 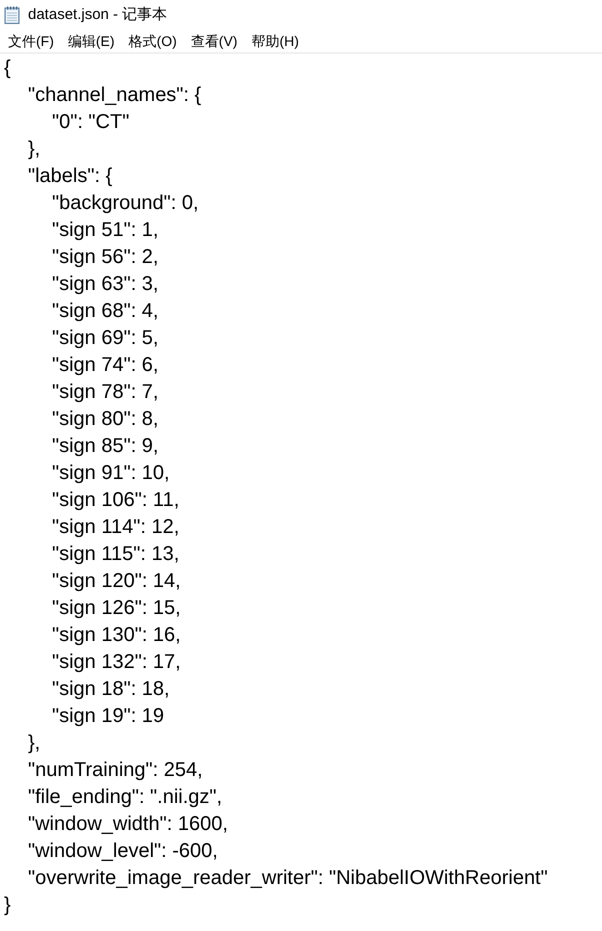 What do you see at coordinates (7, 905) in the screenshot?
I see `text-line: }` at bounding box center [7, 905].